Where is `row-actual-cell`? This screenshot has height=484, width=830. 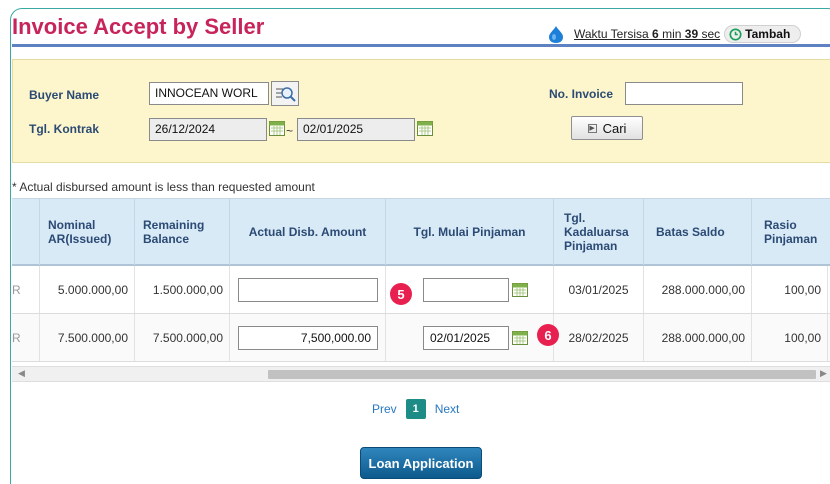 row-actual-cell is located at coordinates (308, 289).